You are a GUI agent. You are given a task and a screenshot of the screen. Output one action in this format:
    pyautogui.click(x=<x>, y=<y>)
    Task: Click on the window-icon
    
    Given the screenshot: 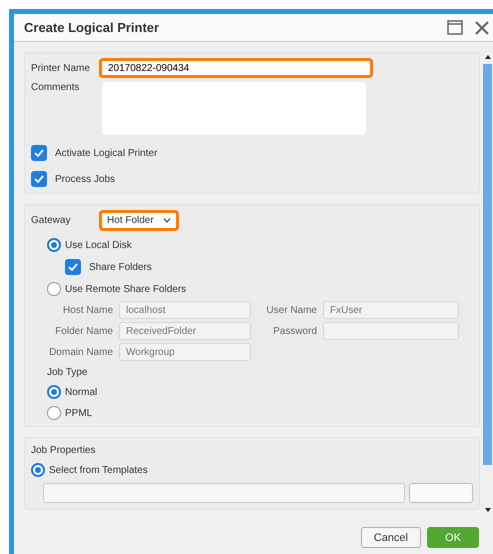 What is the action you would take?
    pyautogui.click(x=455, y=27)
    